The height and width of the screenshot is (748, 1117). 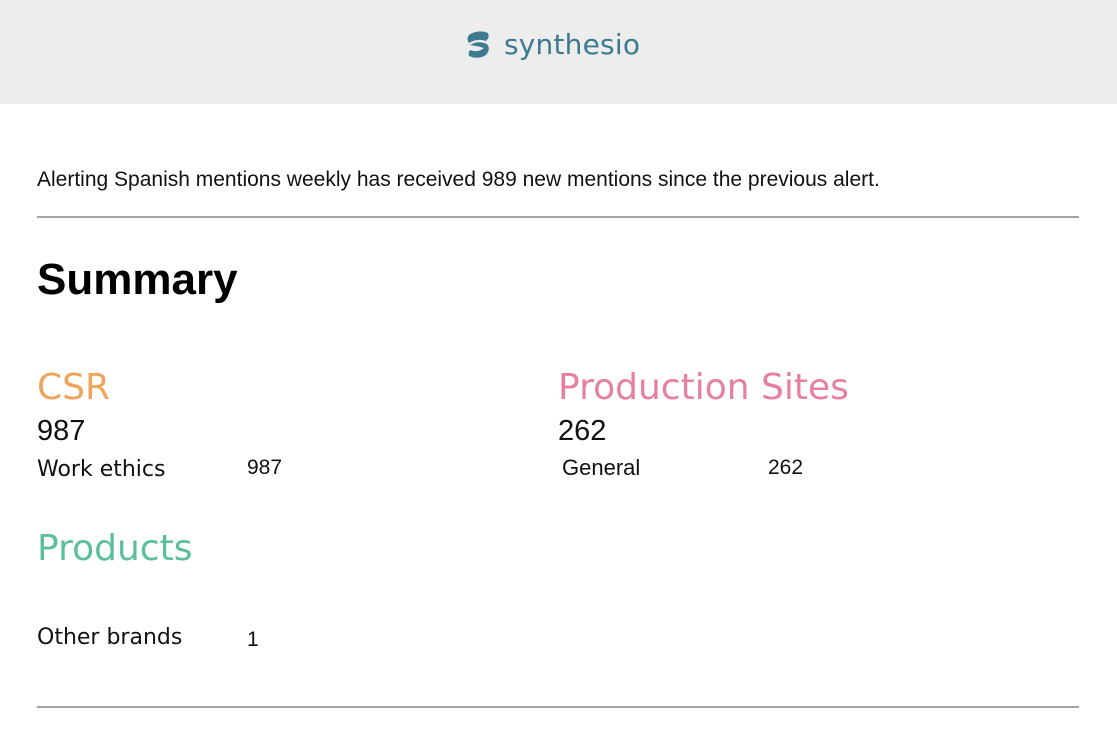 What do you see at coordinates (478, 44) in the screenshot?
I see `synthesio-s-icon` at bounding box center [478, 44].